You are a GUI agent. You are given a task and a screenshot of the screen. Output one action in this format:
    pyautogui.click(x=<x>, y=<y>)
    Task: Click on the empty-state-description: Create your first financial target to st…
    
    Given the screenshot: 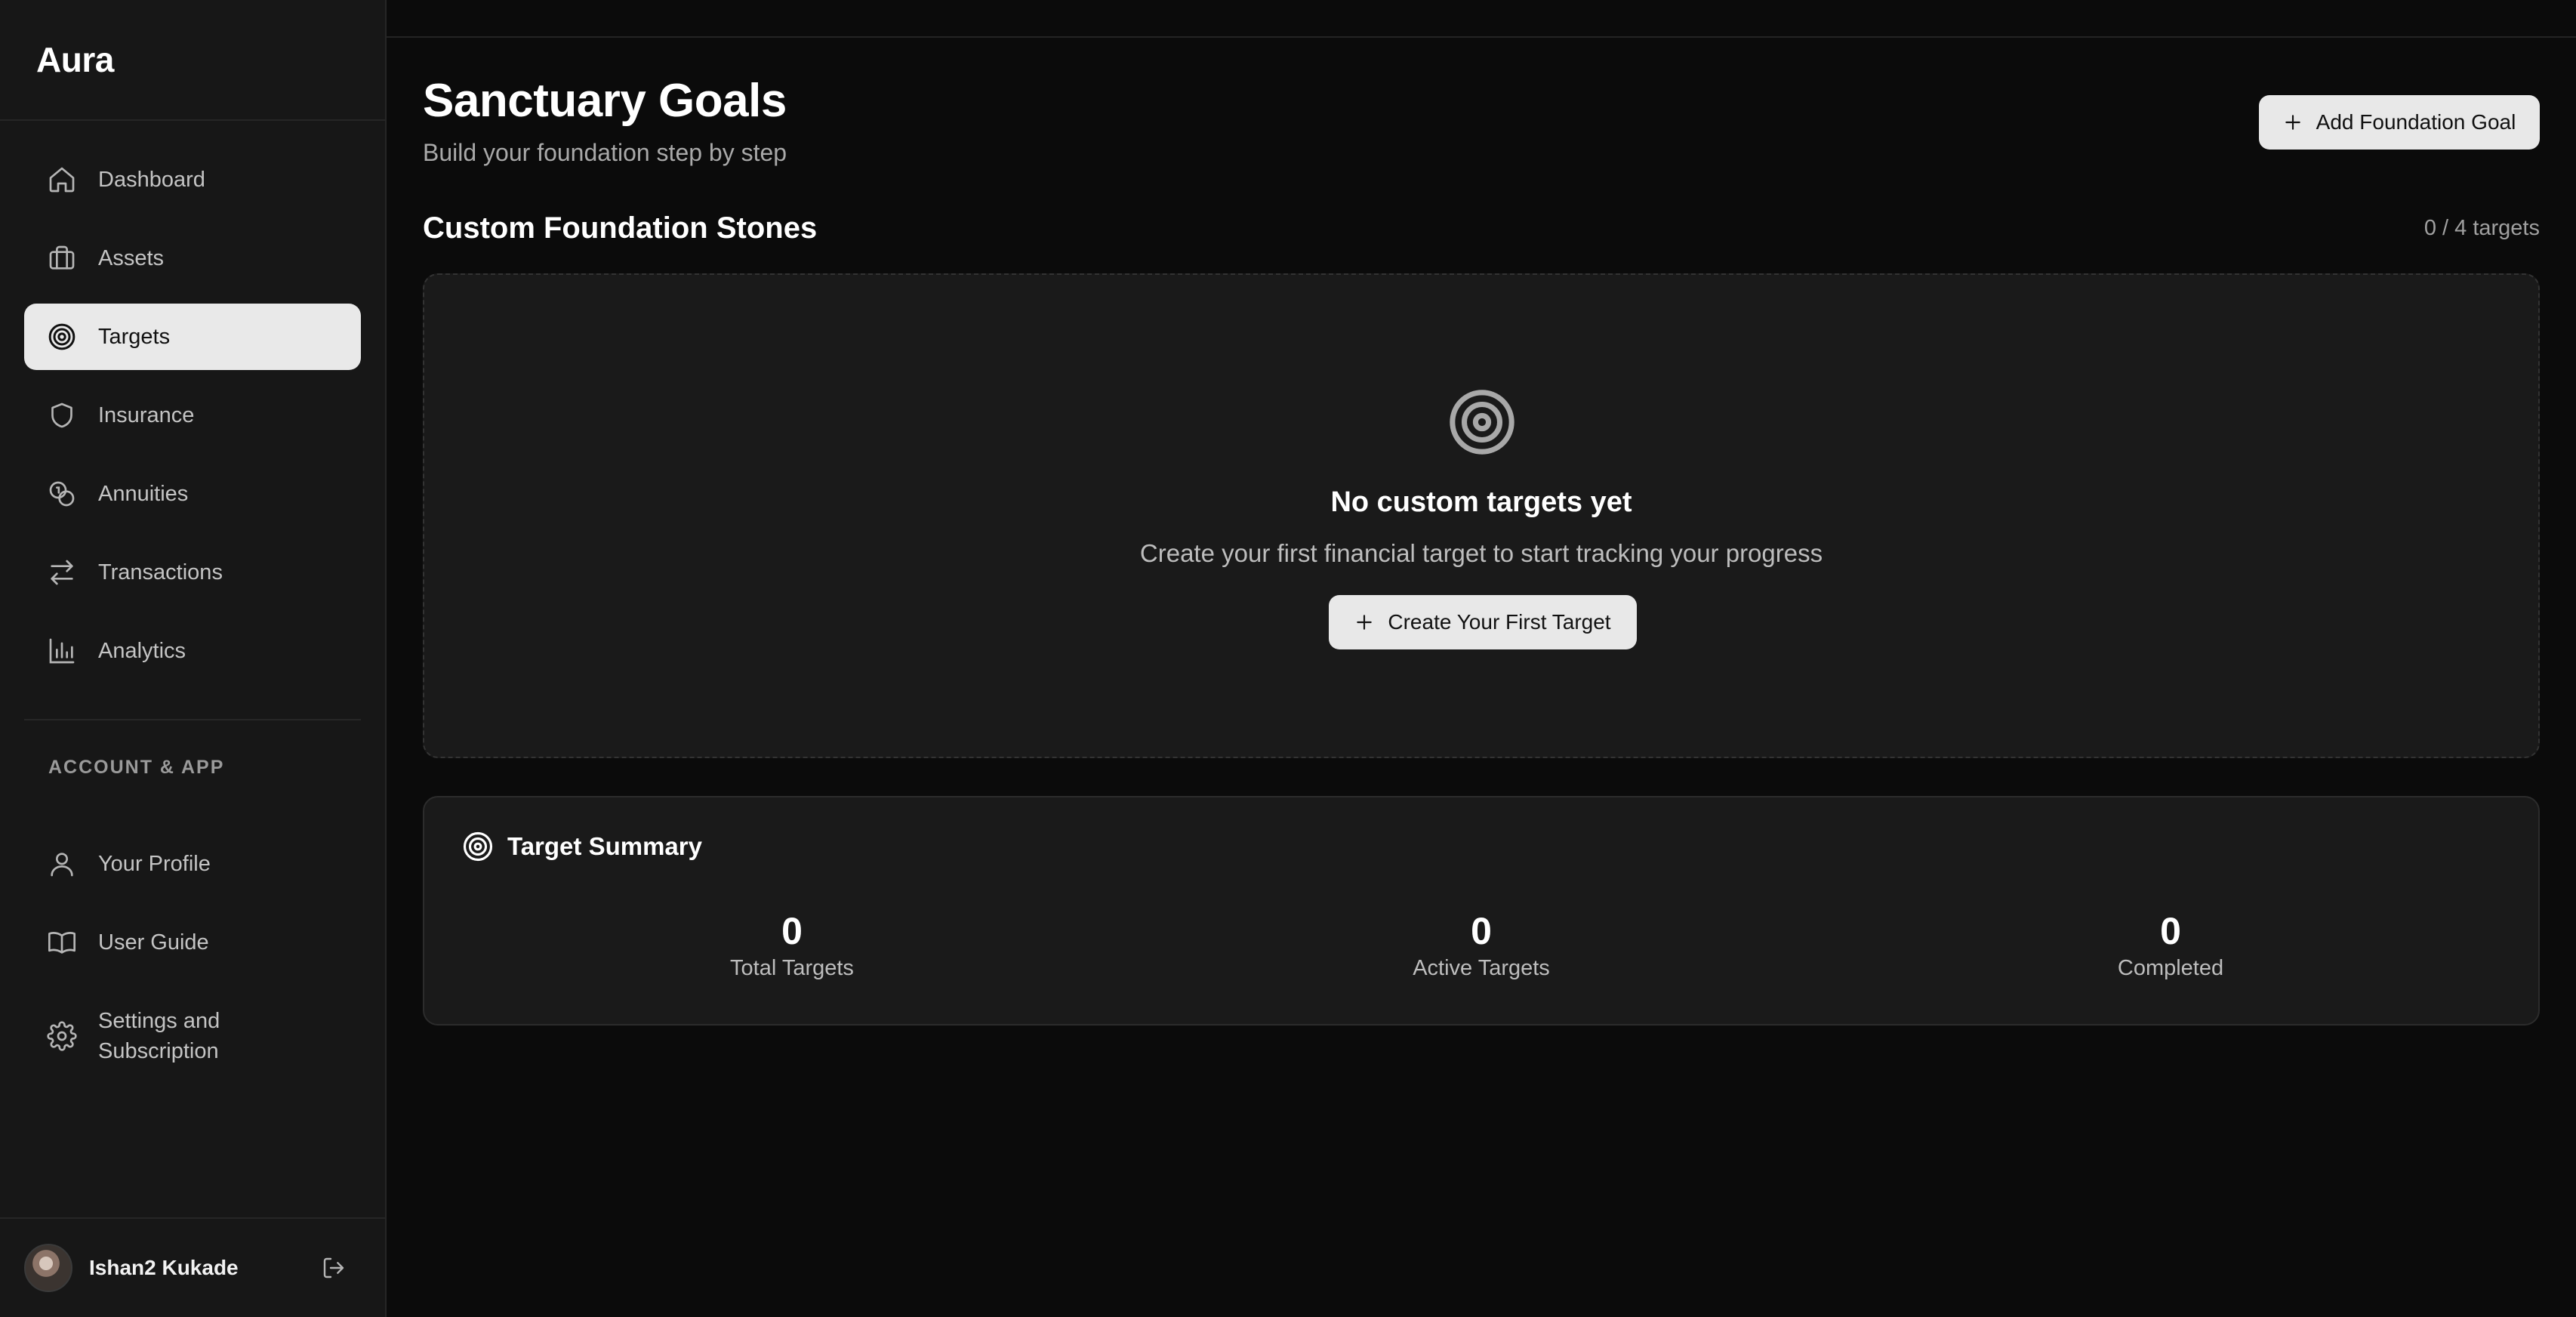 What is the action you would take?
    pyautogui.click(x=1481, y=553)
    